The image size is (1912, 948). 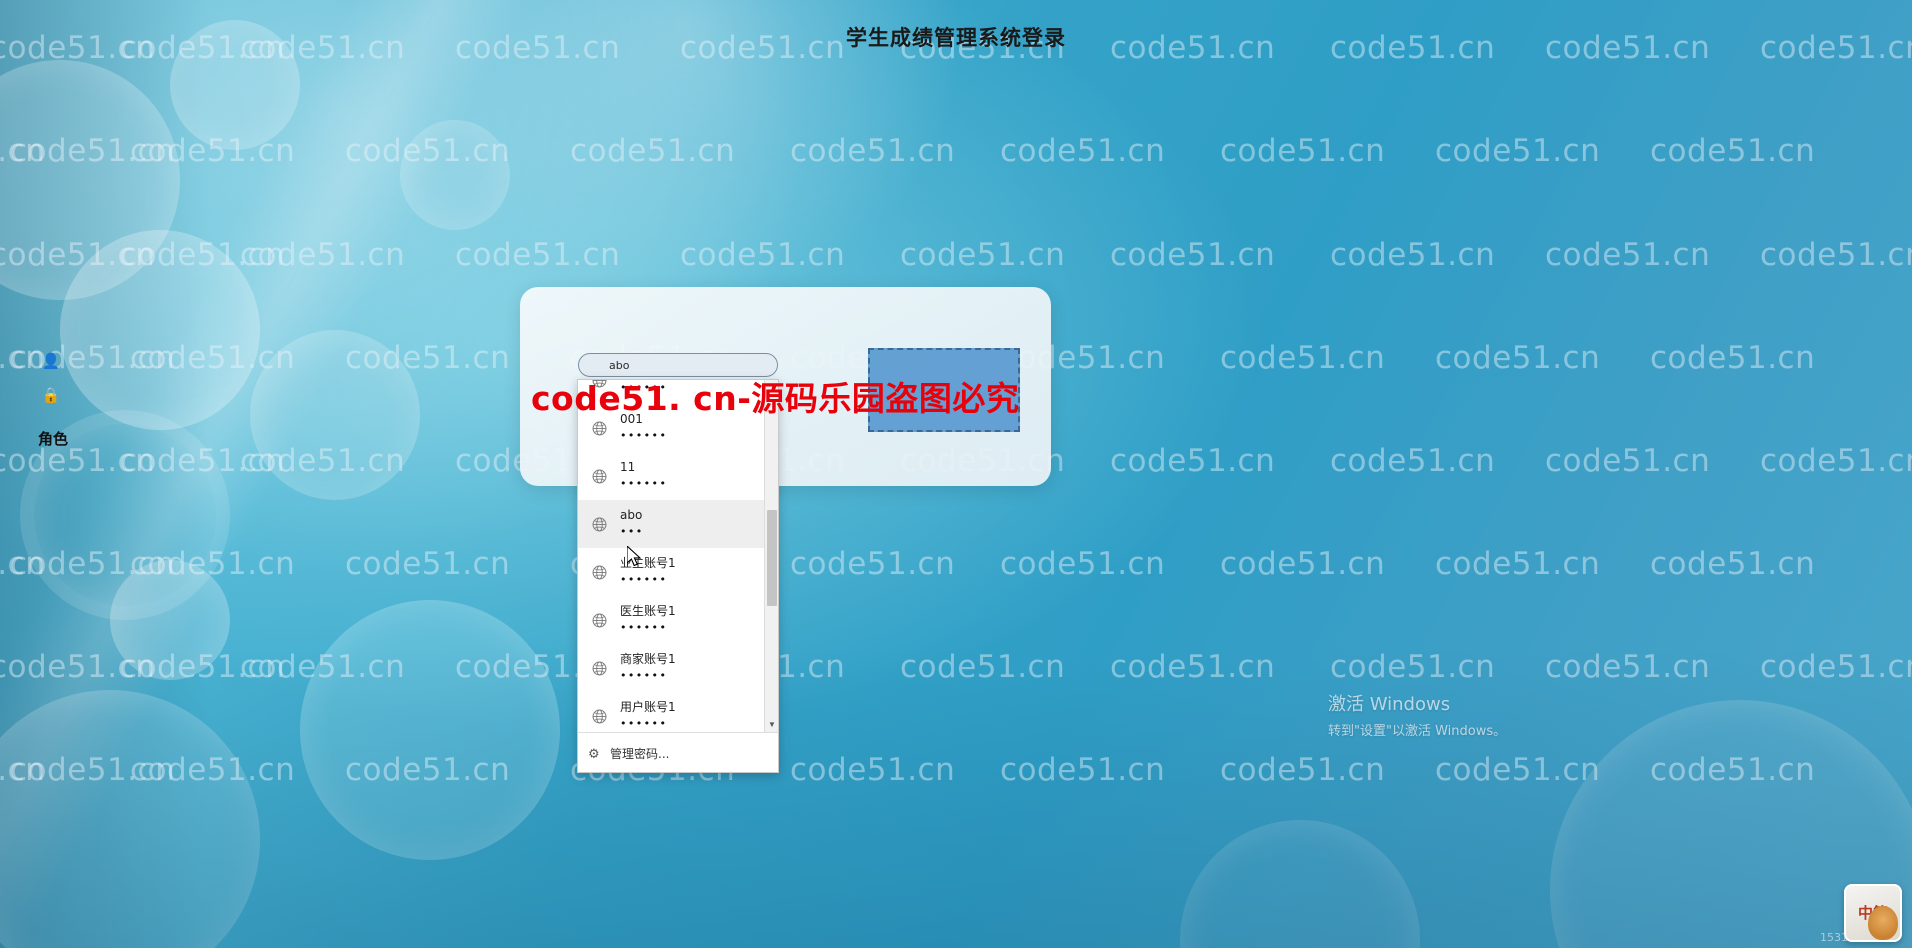 I want to click on windows-activation-subtitle: 转到"设置"以激活 Windows。, so click(x=1417, y=731).